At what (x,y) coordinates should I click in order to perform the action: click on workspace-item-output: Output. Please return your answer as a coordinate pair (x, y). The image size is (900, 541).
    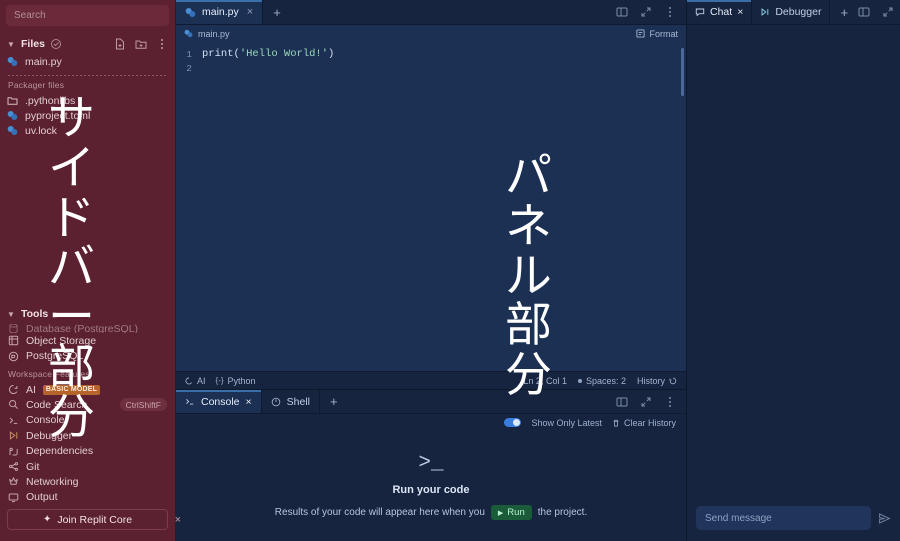
    Looking at the image, I should click on (87, 497).